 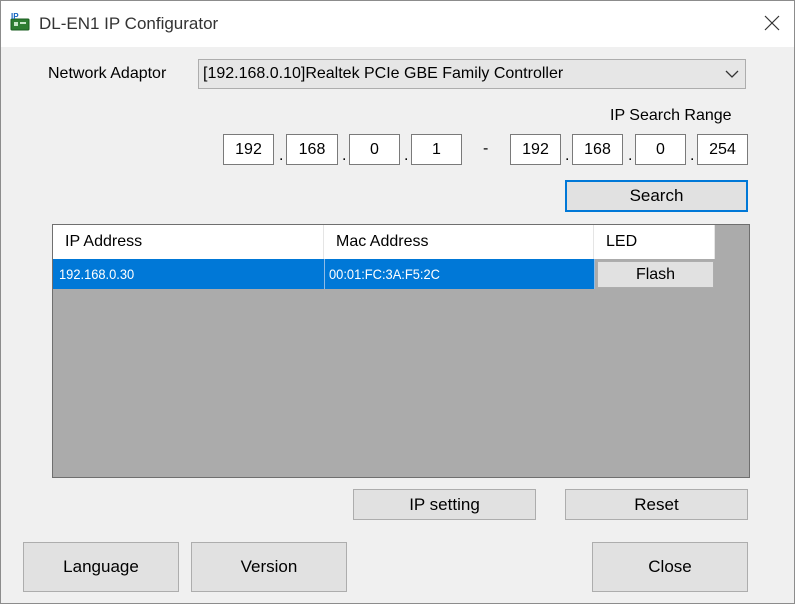 I want to click on version-button: Version, so click(x=269, y=567).